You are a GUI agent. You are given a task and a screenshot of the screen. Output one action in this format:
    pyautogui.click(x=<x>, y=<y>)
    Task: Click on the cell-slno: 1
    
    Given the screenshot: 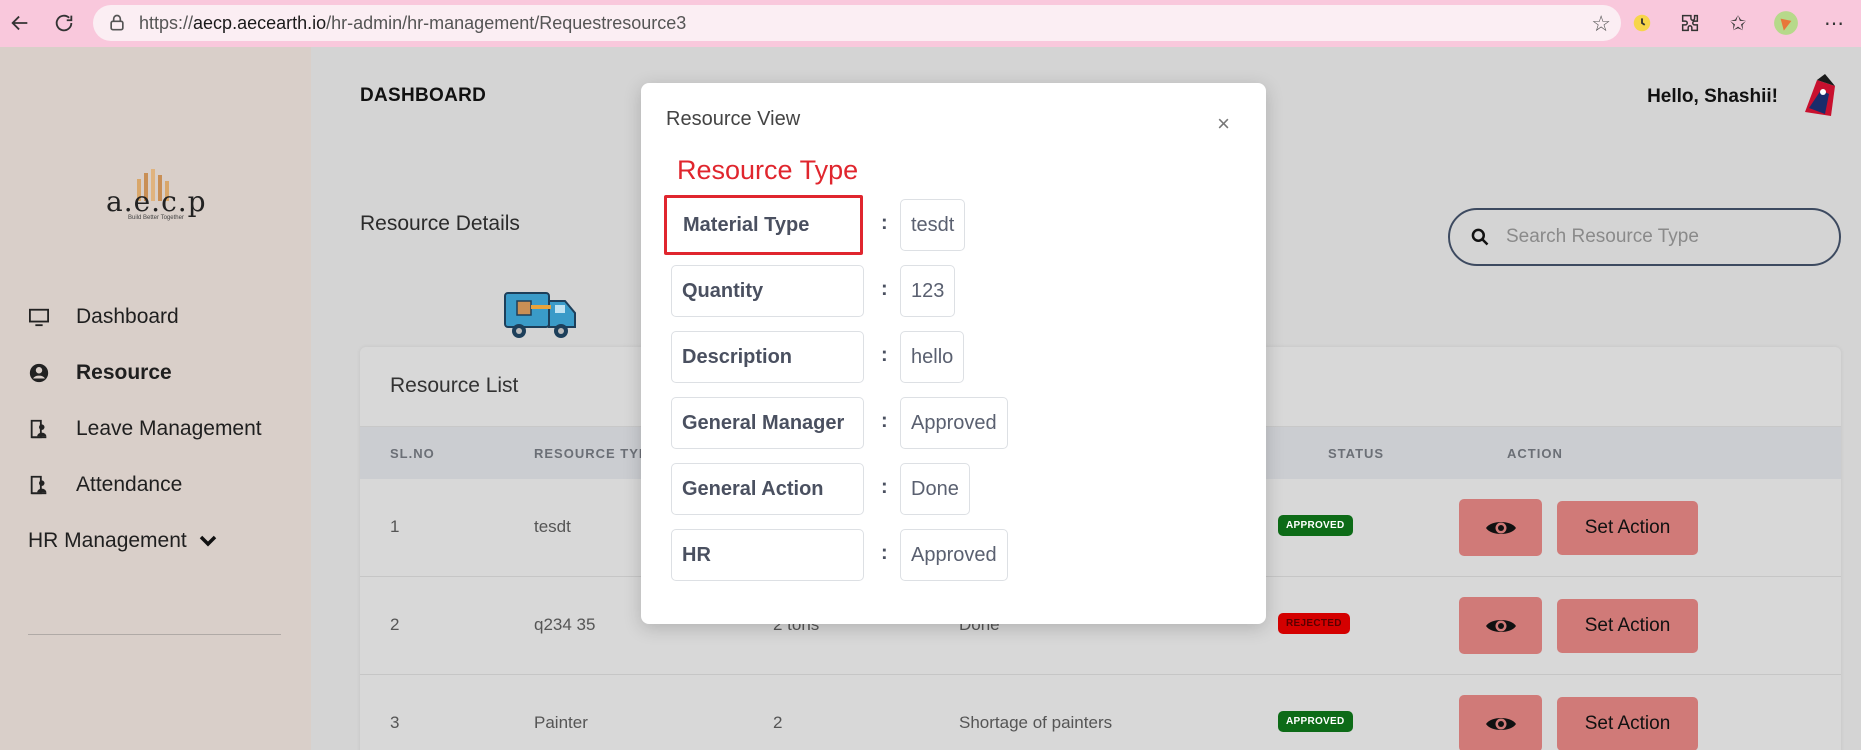 What is the action you would take?
    pyautogui.click(x=395, y=526)
    